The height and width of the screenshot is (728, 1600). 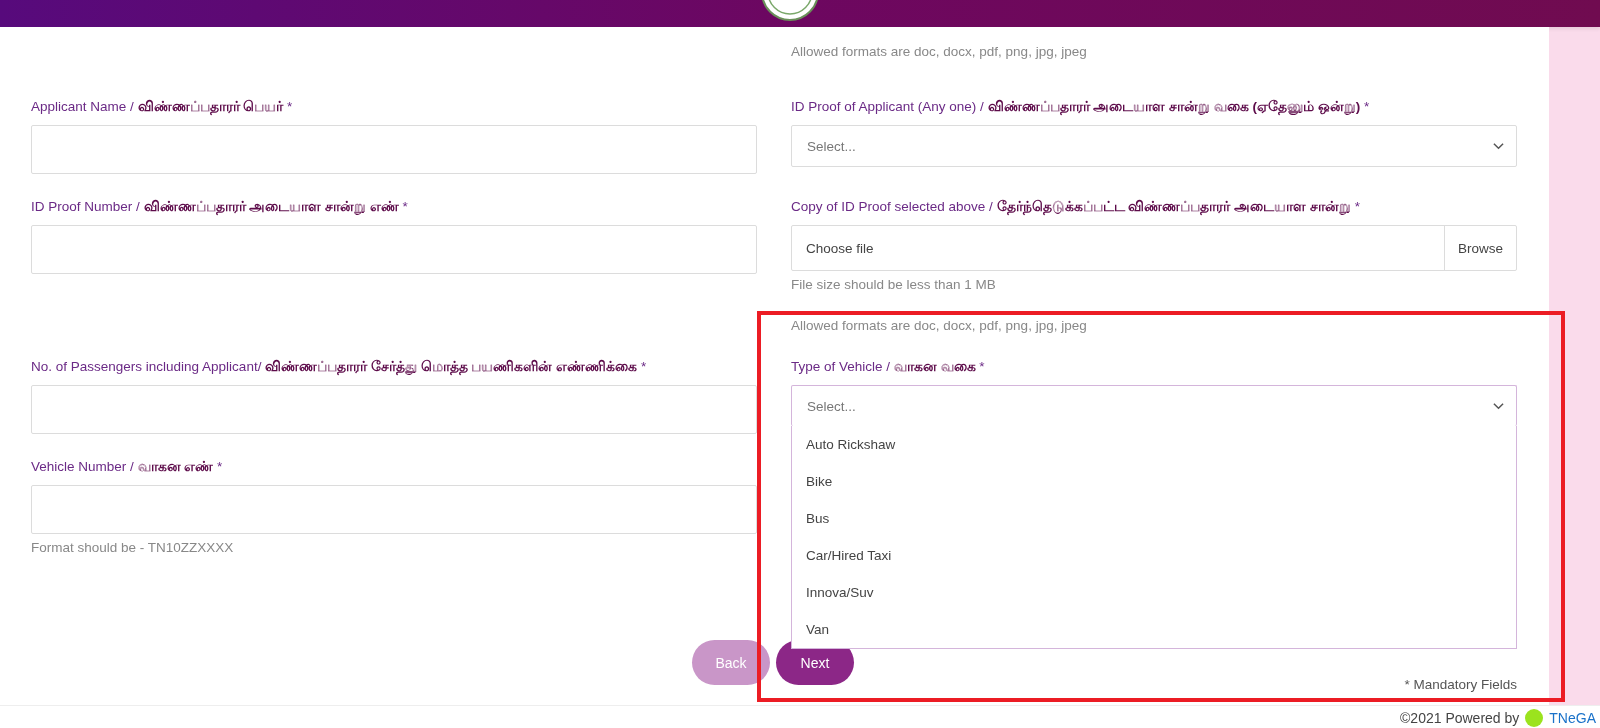 I want to click on dropdown-option: Innova/Suv, so click(x=1154, y=592).